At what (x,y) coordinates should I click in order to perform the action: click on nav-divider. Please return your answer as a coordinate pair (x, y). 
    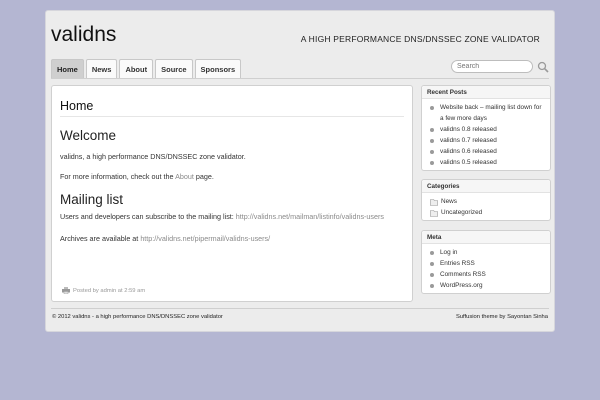
    Looking at the image, I should click on (300, 78).